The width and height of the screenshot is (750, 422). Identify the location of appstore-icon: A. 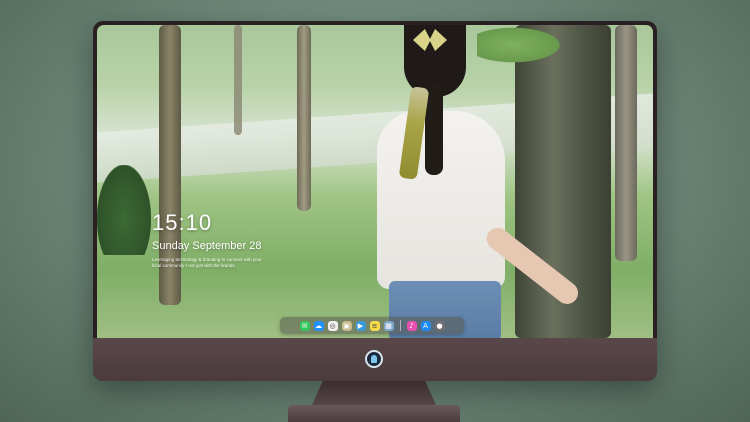
(425, 325).